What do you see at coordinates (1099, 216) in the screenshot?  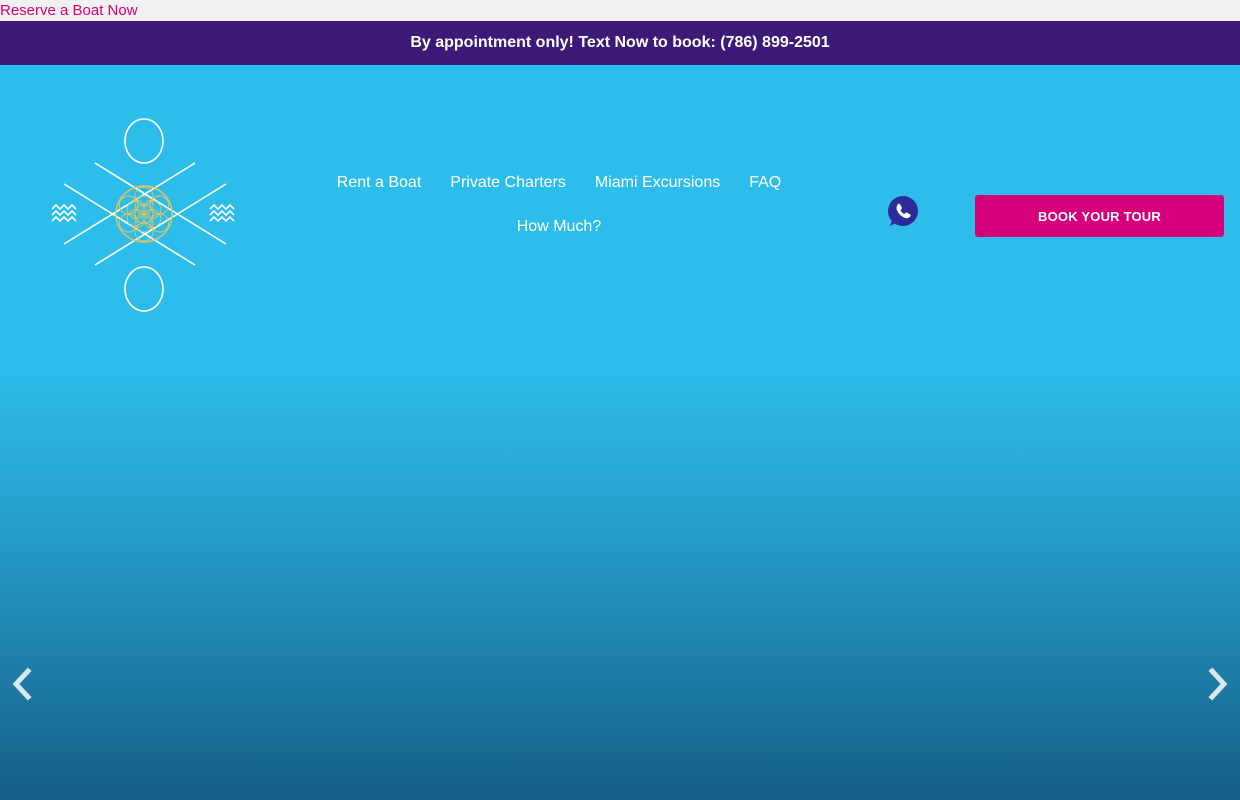 I see `book-your-tour-button: BOOK YOUR TOUR` at bounding box center [1099, 216].